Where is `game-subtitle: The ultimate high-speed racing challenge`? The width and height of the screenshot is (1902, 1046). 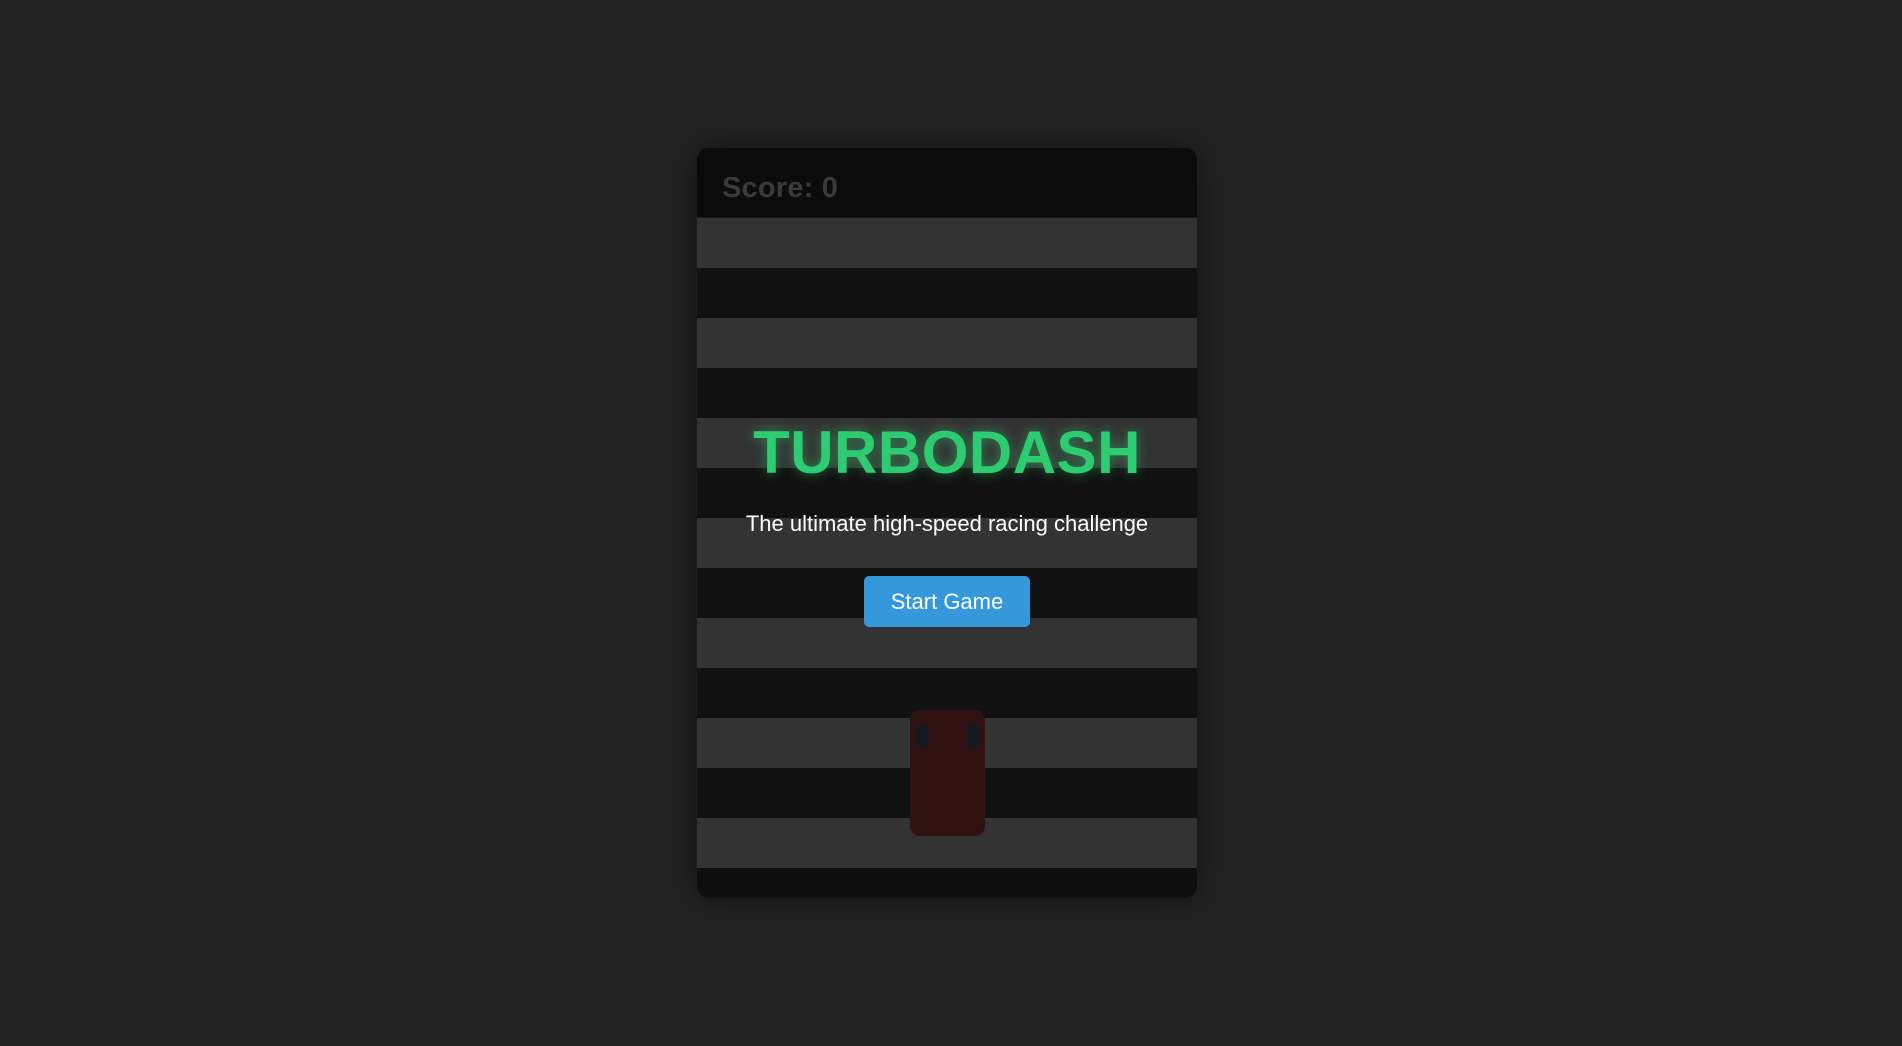
game-subtitle: The ultimate high-speed racing challenge is located at coordinates (947, 523).